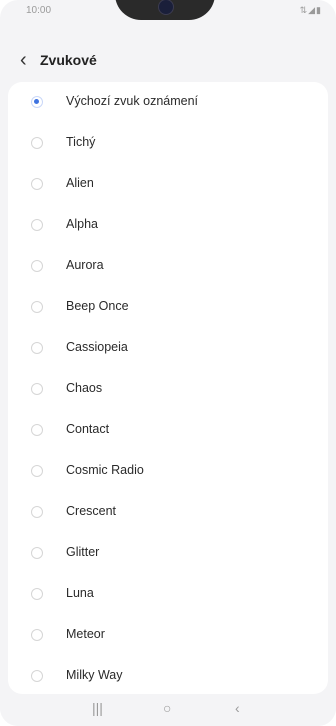 Image resolution: width=336 pixels, height=726 pixels. What do you see at coordinates (168, 635) in the screenshot?
I see `list-item: Meteor` at bounding box center [168, 635].